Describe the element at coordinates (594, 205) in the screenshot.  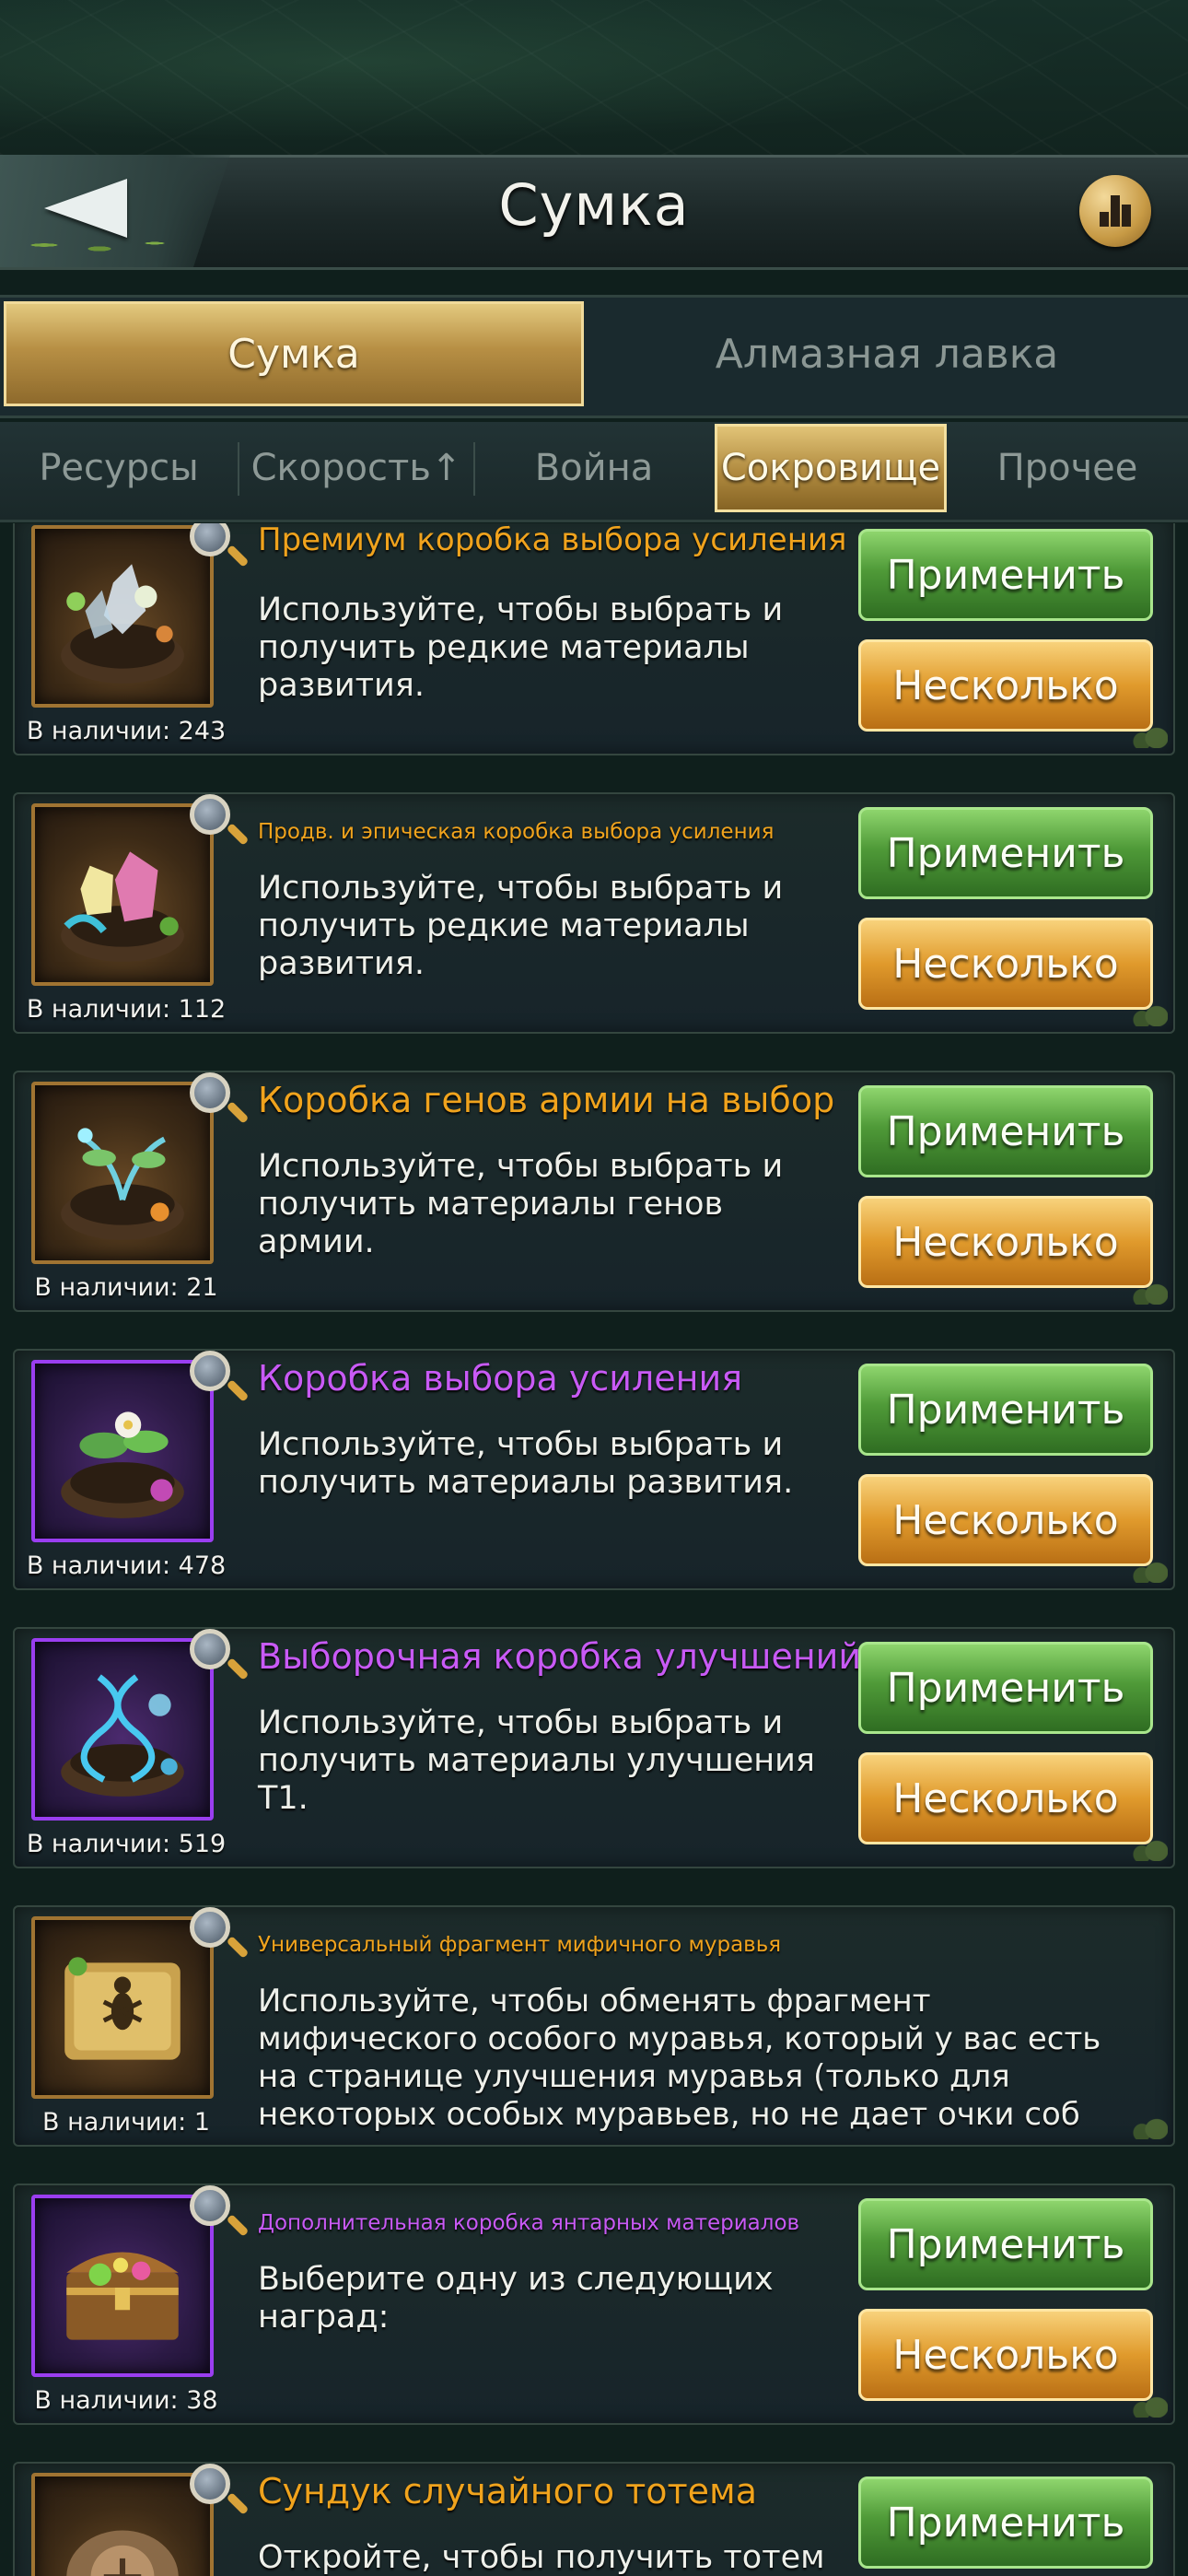
I see `page-title: Сумка` at that location.